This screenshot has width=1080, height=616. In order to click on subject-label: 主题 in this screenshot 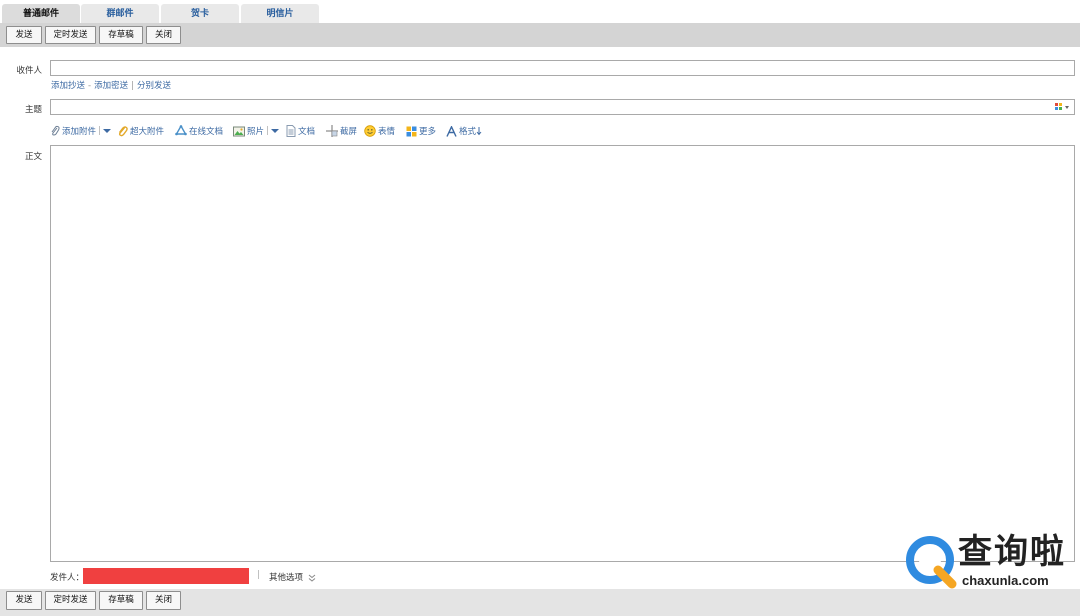, I will do `click(33, 110)`.